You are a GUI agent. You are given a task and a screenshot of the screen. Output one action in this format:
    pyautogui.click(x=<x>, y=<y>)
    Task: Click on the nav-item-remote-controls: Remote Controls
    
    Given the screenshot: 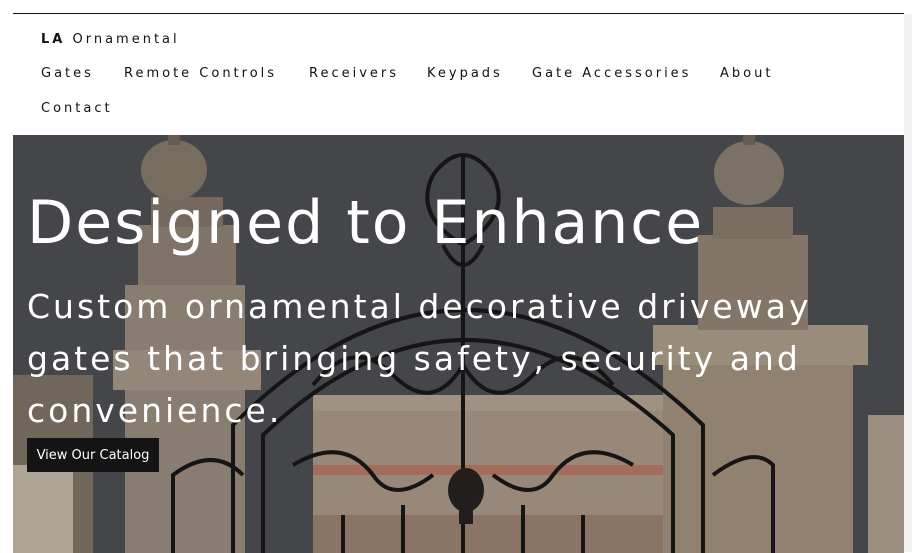 What is the action you would take?
    pyautogui.click(x=200, y=73)
    